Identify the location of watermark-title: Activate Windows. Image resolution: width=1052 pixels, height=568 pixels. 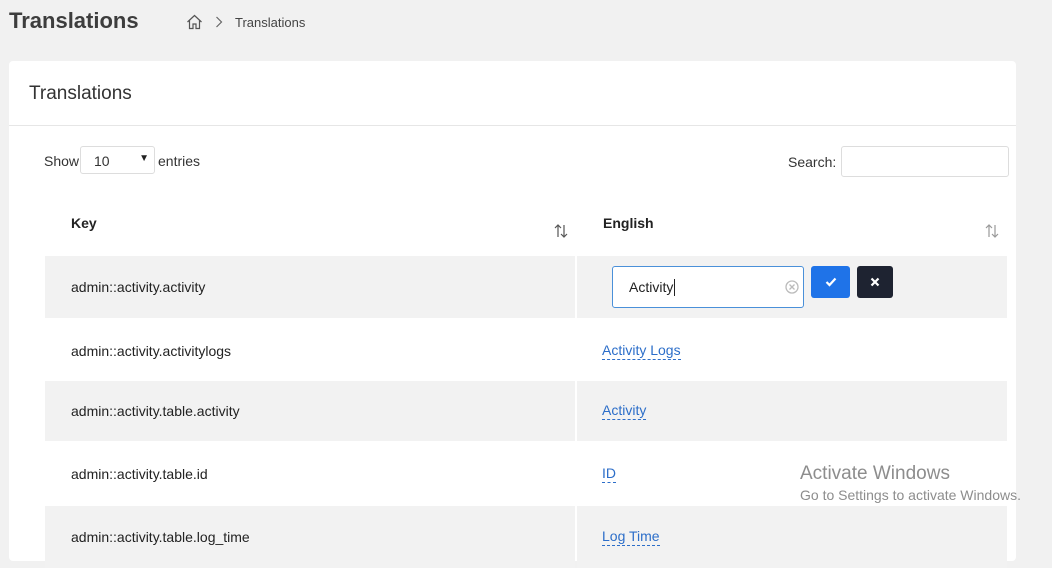
(875, 473).